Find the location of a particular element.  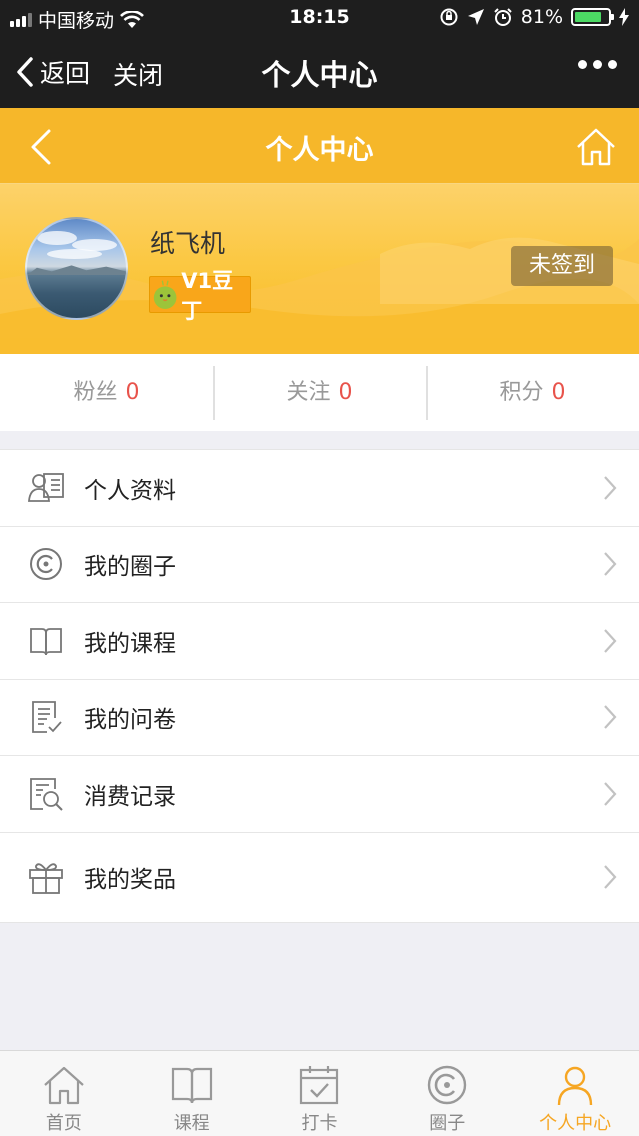

menu-item-label: 消费记录 is located at coordinates (130, 796).